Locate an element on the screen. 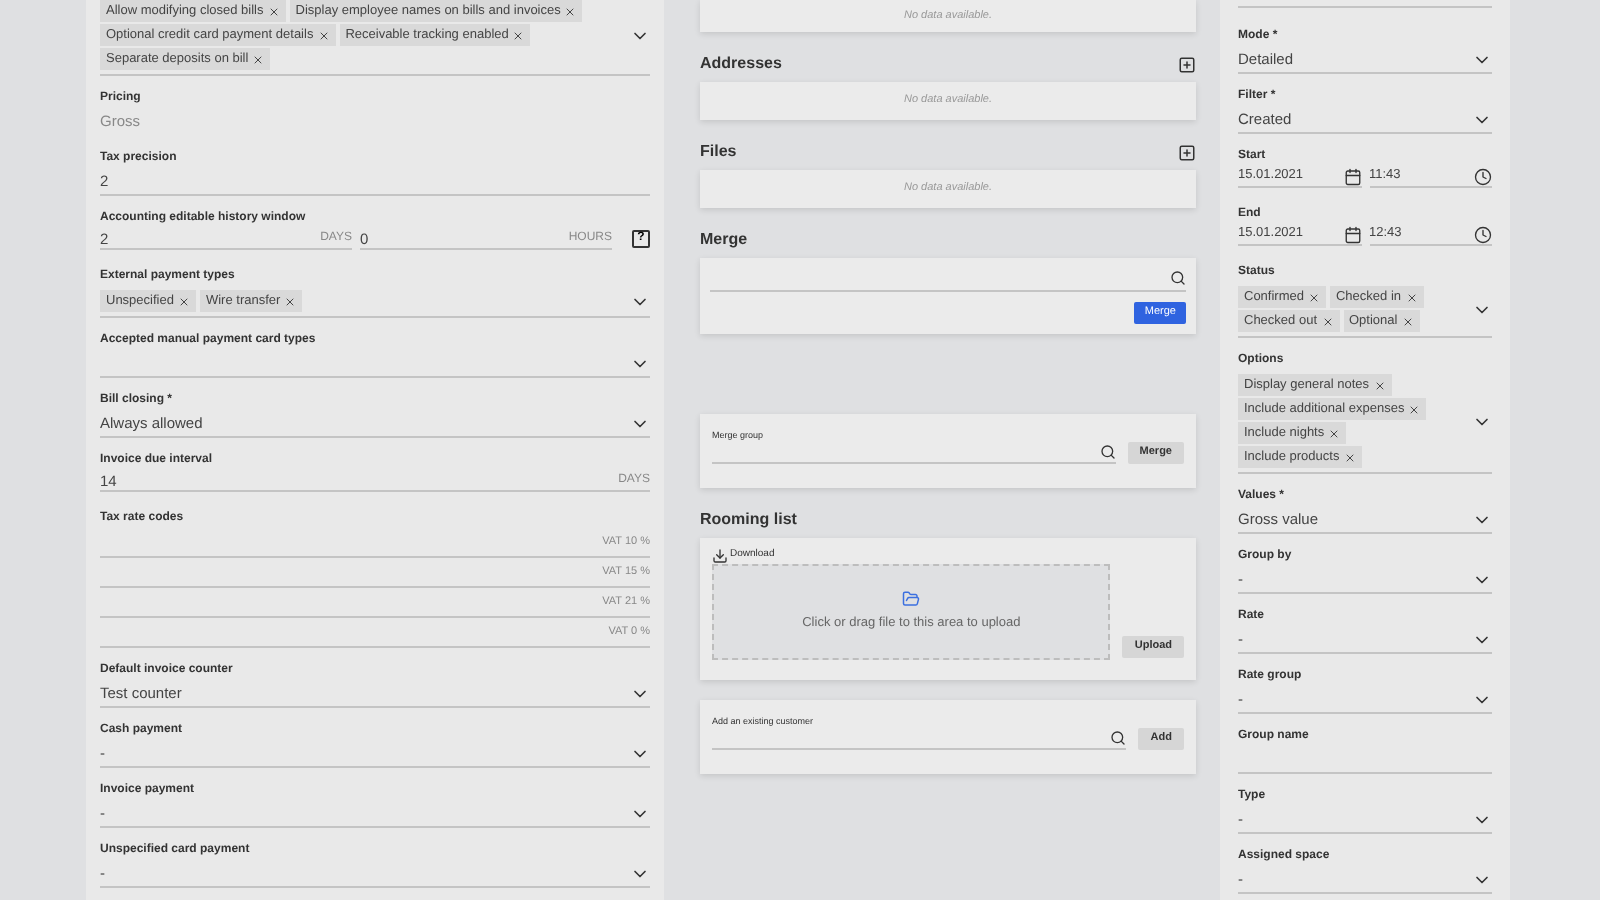  section-heading: Merge is located at coordinates (724, 240).